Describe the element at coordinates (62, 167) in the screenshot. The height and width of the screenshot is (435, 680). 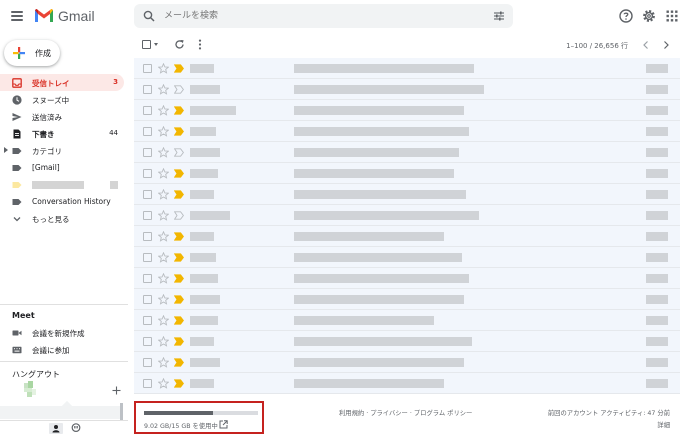
I see `sidebar-item-gmail-folder: [Gmail]` at that location.